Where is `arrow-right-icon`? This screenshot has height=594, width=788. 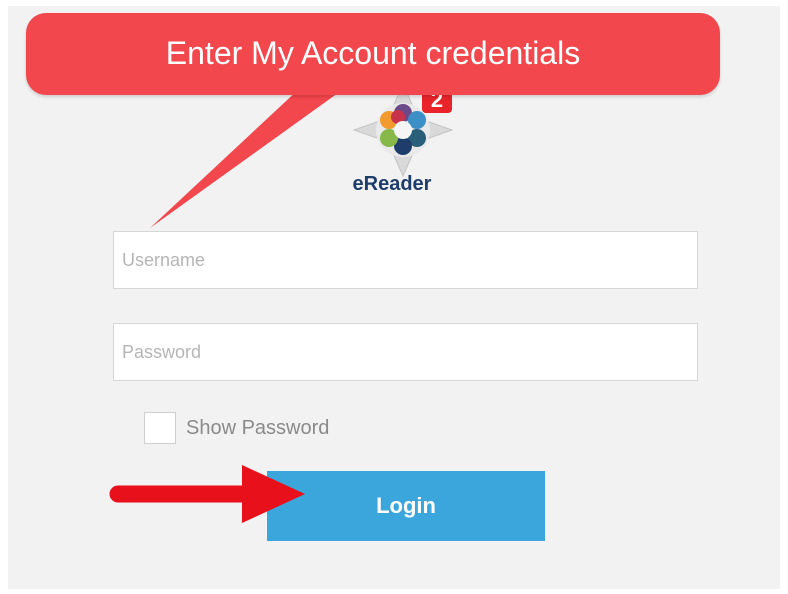 arrow-right-icon is located at coordinates (207, 494).